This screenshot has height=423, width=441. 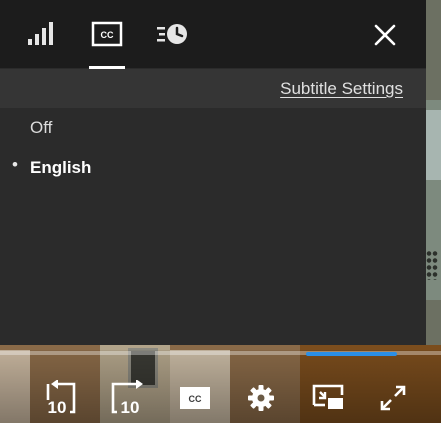 What do you see at coordinates (61, 167) in the screenshot?
I see `subtitle-option-label: English` at bounding box center [61, 167].